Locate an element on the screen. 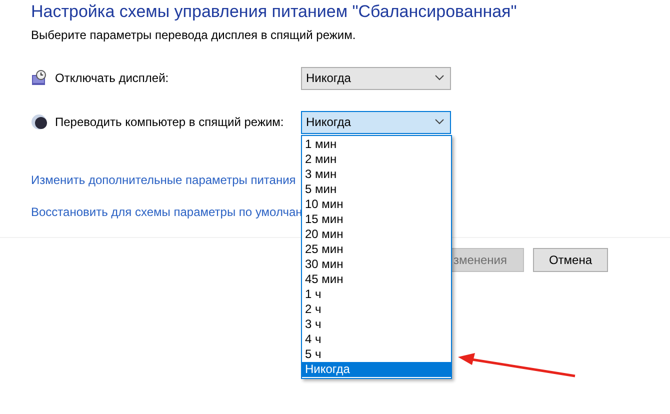  dropdown-option: 4 ч is located at coordinates (376, 339).